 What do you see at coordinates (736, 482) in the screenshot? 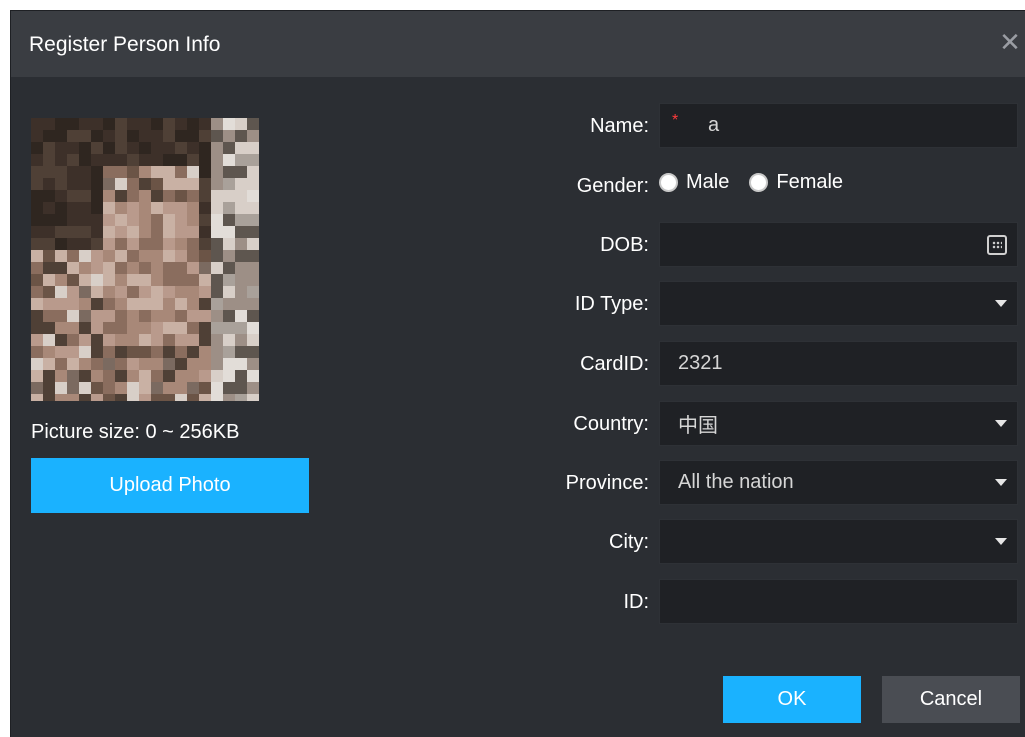
I see `province-value: All the nation` at bounding box center [736, 482].